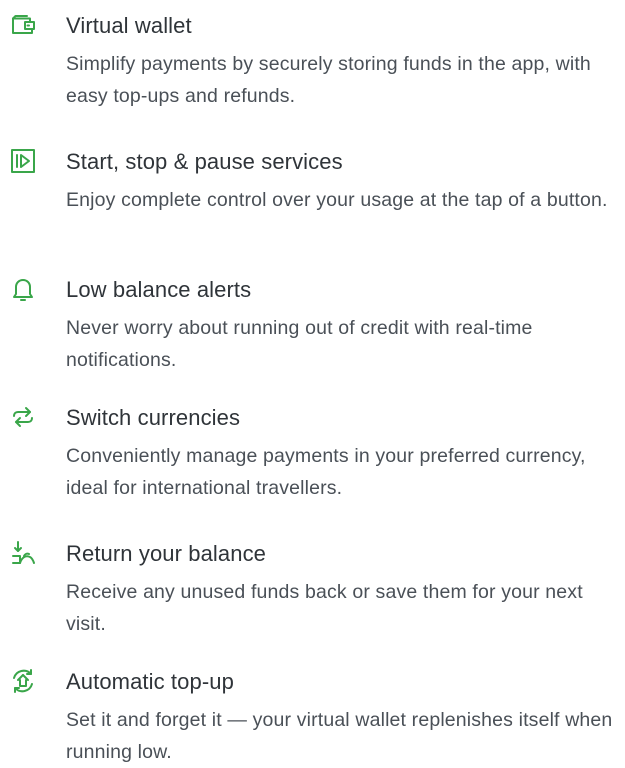 The image size is (625, 768). Describe the element at coordinates (23, 289) in the screenshot. I see `bell-icon` at that location.